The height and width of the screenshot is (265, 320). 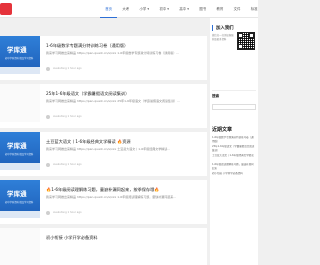 I want to click on post-title: 初小衔接 小学开学必备资料, so click(x=124, y=238).